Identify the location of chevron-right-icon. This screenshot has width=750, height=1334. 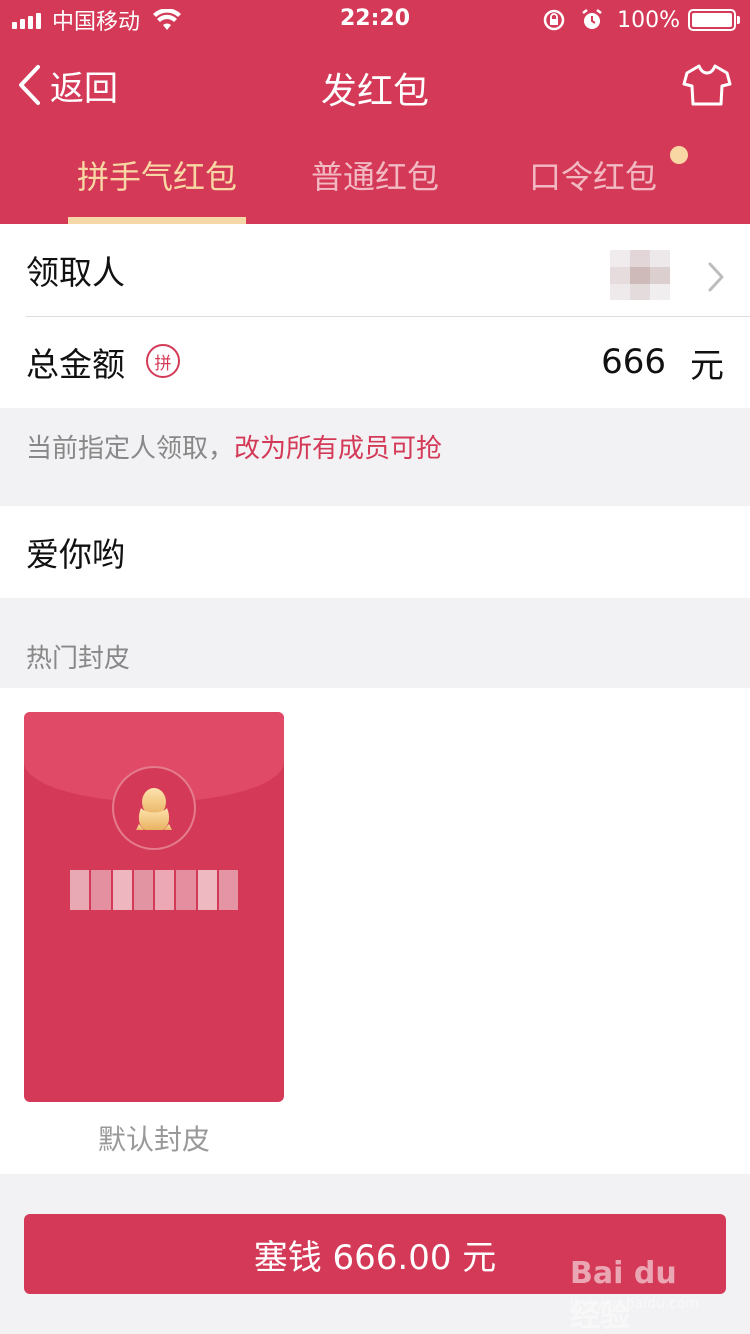
(716, 277).